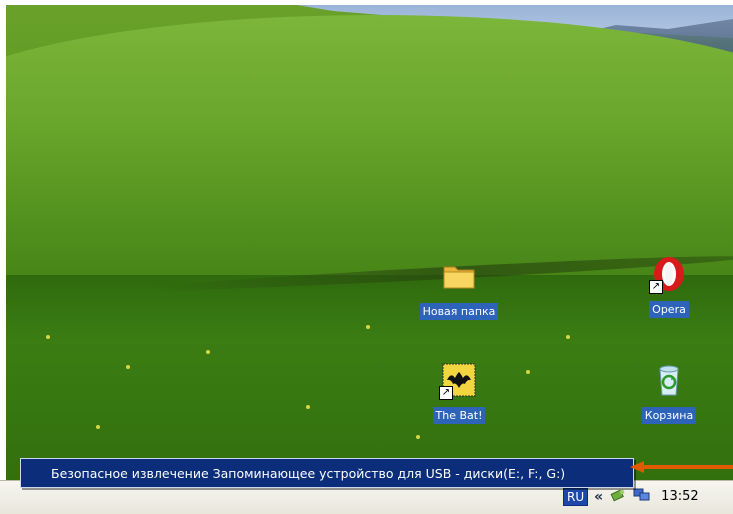  I want to click on desktop-icon-the-bat: ↗ The Bat!, so click(459, 393).